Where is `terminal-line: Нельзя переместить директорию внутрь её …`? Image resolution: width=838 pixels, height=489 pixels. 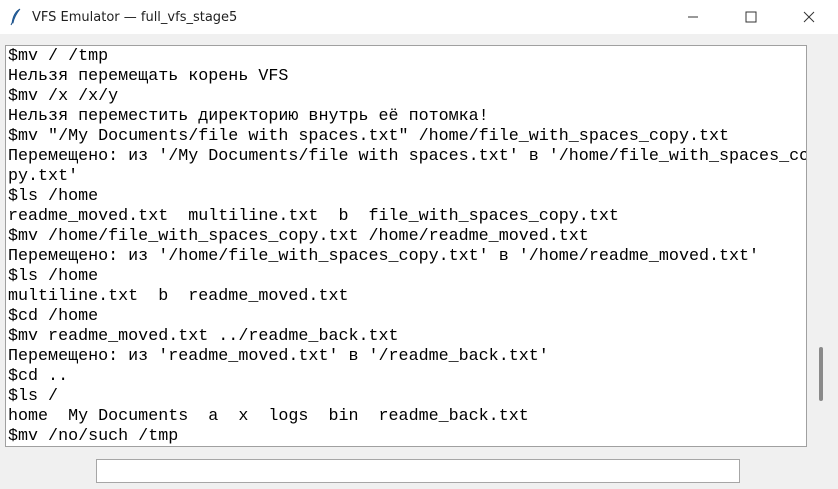
terminal-line: Нельзя переместить директорию внутрь её … is located at coordinates (248, 116).